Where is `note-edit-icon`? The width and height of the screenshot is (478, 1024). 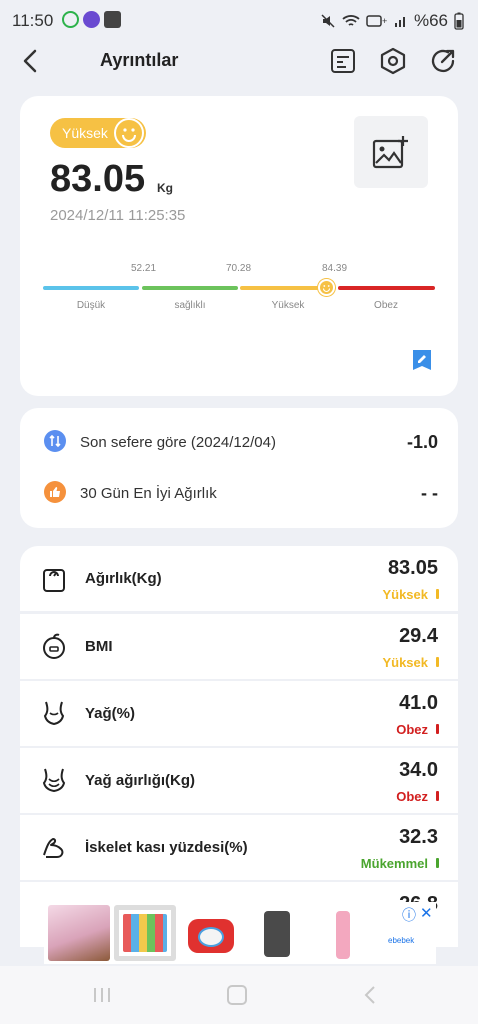
note-edit-icon is located at coordinates (422, 360).